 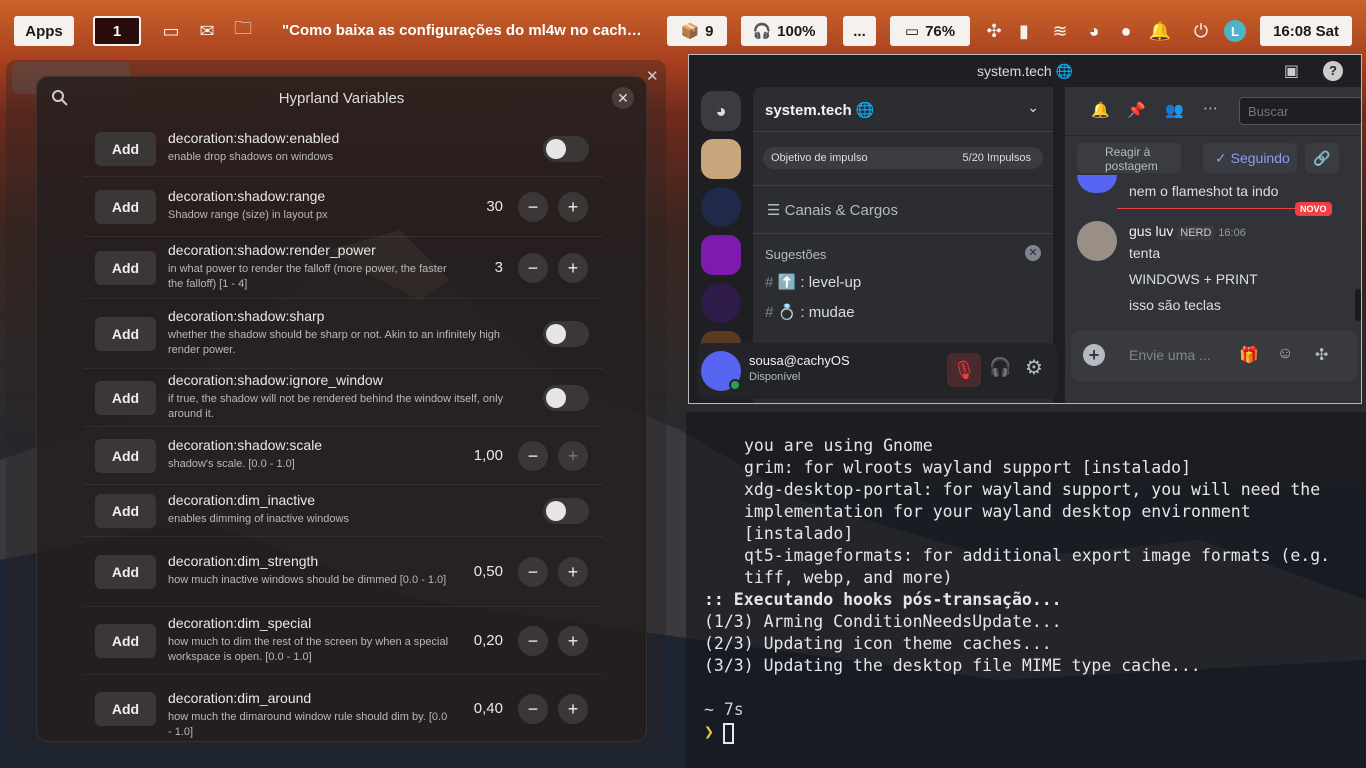 What do you see at coordinates (721, 111) in the screenshot?
I see `discord-home-icon: ◕` at bounding box center [721, 111].